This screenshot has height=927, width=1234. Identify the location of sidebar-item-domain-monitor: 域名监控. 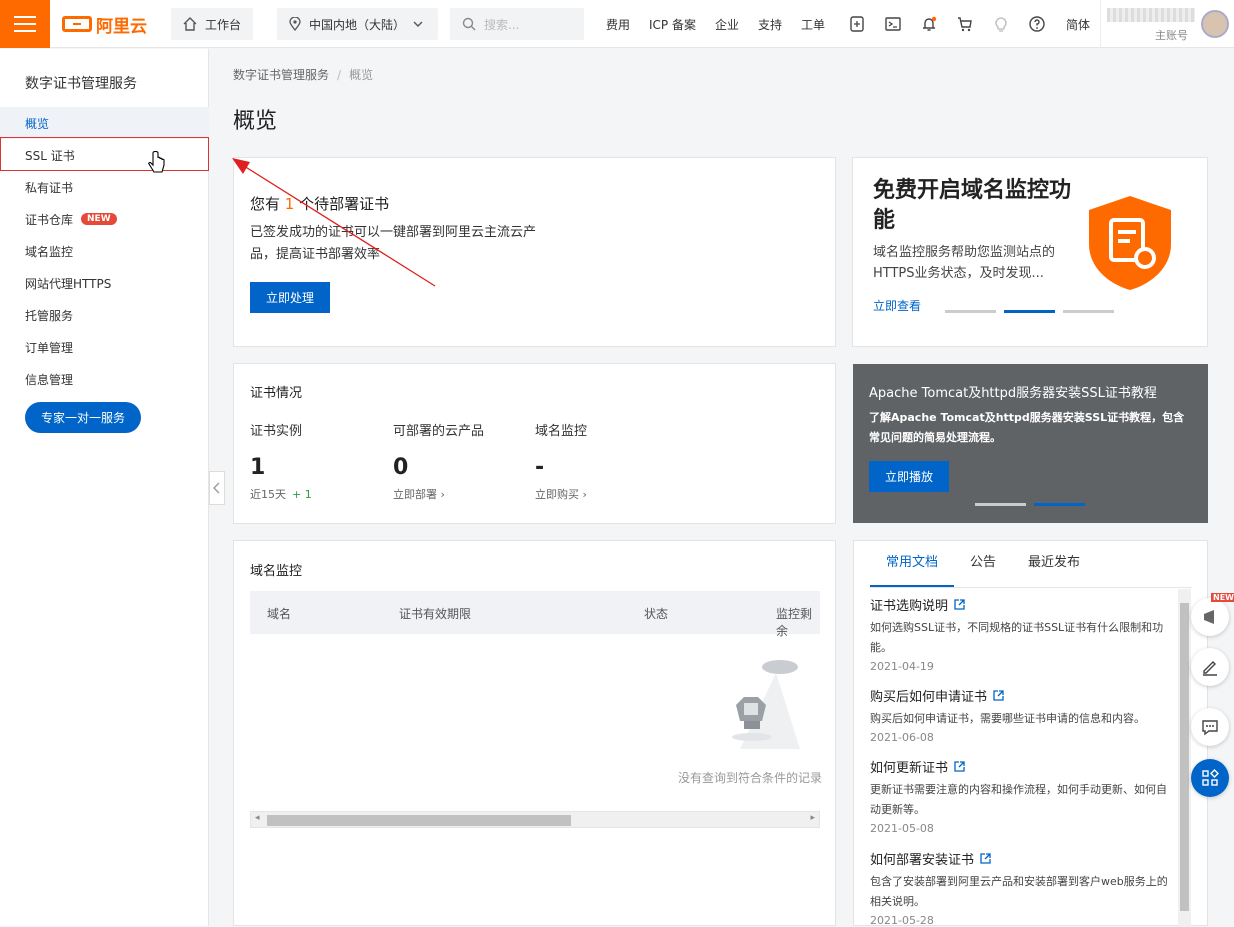
(104, 251).